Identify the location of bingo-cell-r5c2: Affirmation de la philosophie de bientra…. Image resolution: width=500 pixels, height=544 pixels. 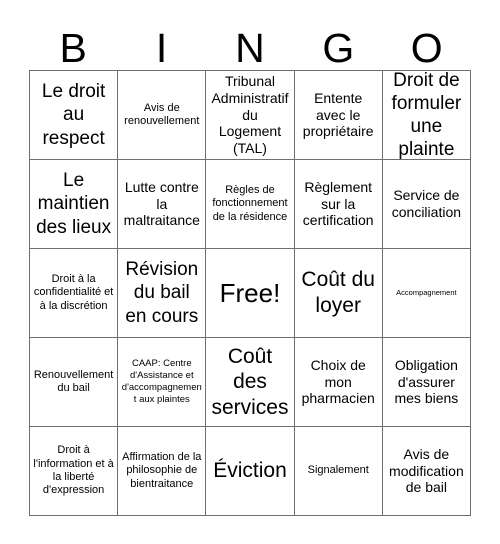
(162, 471).